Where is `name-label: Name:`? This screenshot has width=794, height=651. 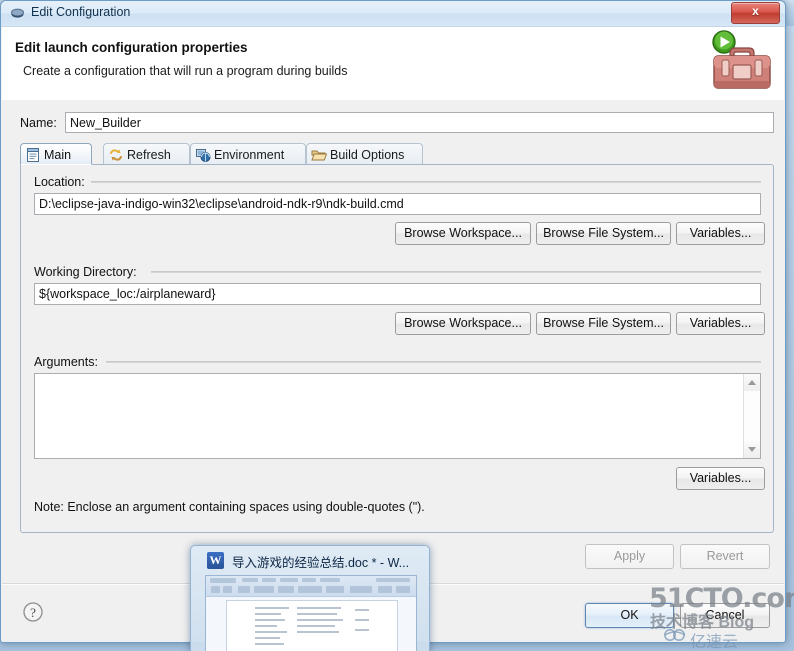 name-label: Name: is located at coordinates (38, 123).